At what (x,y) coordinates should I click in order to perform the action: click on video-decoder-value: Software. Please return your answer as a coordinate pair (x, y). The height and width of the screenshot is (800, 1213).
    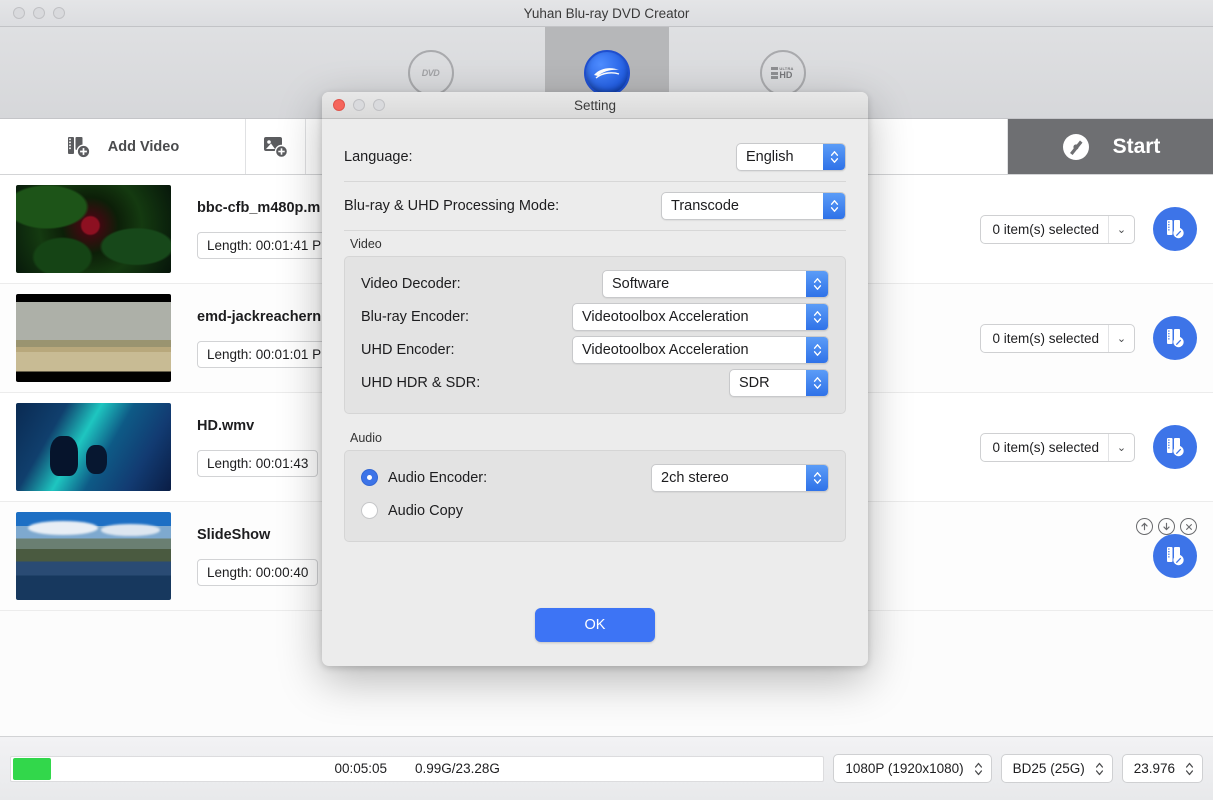
    Looking at the image, I should click on (641, 283).